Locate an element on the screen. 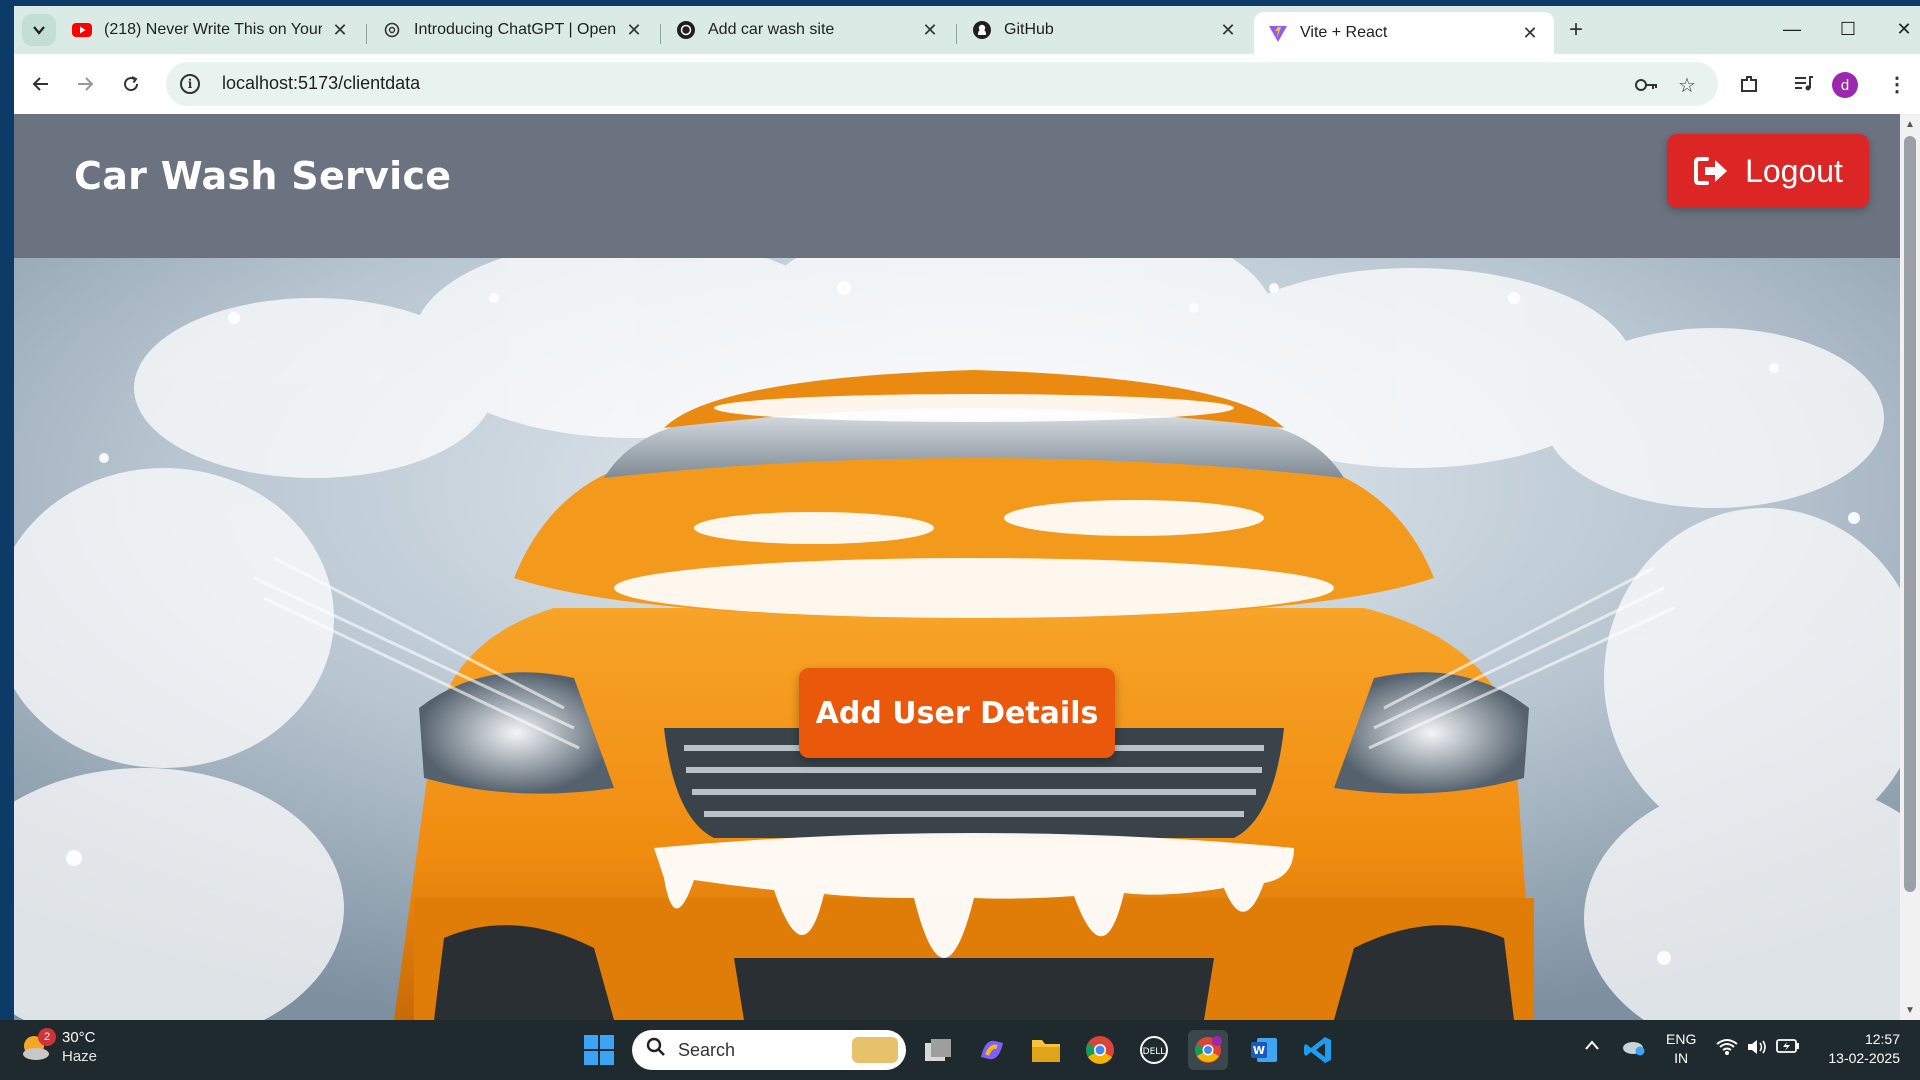  url-text: localhost:5173/clientdata is located at coordinates (321, 83).